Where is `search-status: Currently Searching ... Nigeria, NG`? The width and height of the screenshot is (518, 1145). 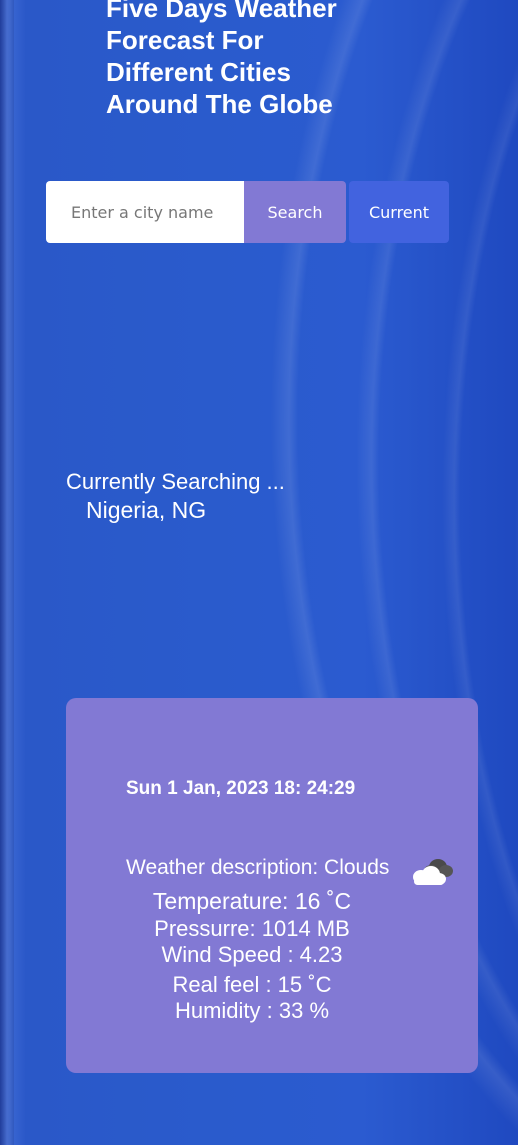
search-status: Currently Searching ... Nigeria, NG is located at coordinates (175, 496).